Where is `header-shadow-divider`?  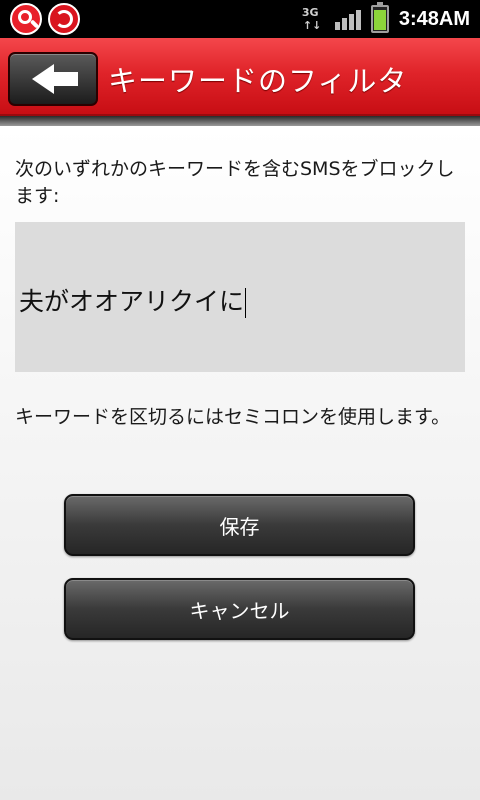 header-shadow-divider is located at coordinates (240, 121).